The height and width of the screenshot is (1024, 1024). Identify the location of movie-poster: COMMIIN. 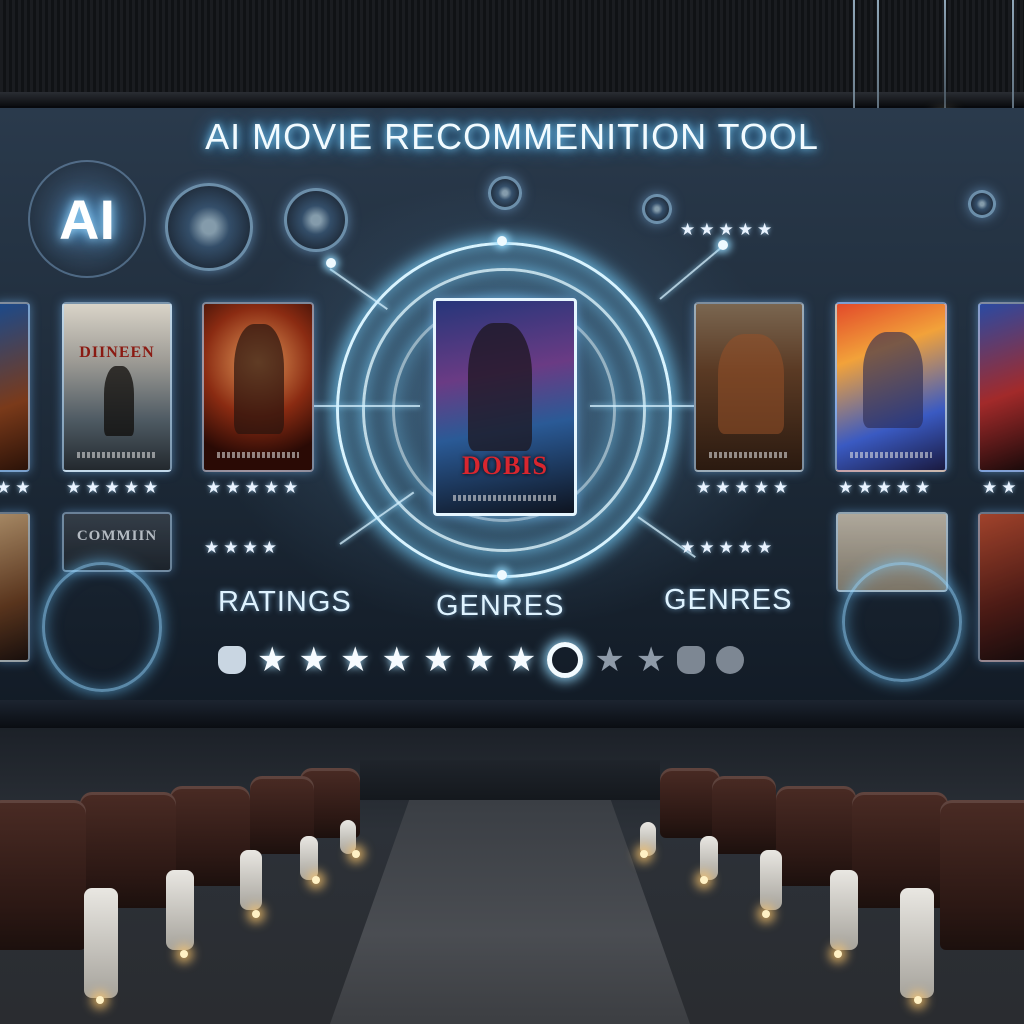
(117, 542).